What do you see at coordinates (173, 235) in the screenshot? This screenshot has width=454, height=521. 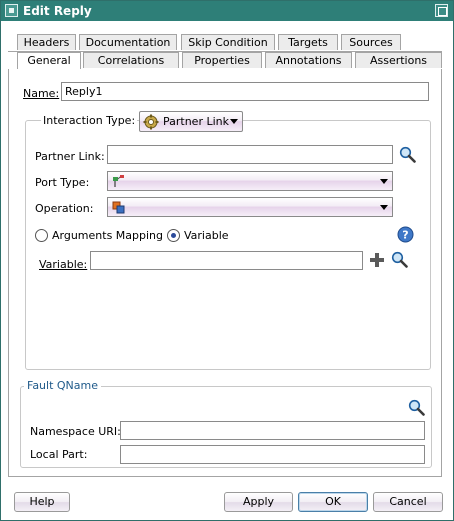 I see `variable-radio` at bounding box center [173, 235].